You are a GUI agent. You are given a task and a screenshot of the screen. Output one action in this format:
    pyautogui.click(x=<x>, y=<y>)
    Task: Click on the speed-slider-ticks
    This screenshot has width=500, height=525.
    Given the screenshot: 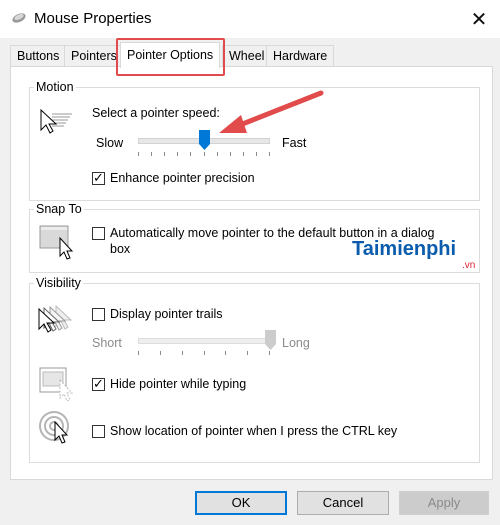 What is the action you would take?
    pyautogui.click(x=204, y=154)
    